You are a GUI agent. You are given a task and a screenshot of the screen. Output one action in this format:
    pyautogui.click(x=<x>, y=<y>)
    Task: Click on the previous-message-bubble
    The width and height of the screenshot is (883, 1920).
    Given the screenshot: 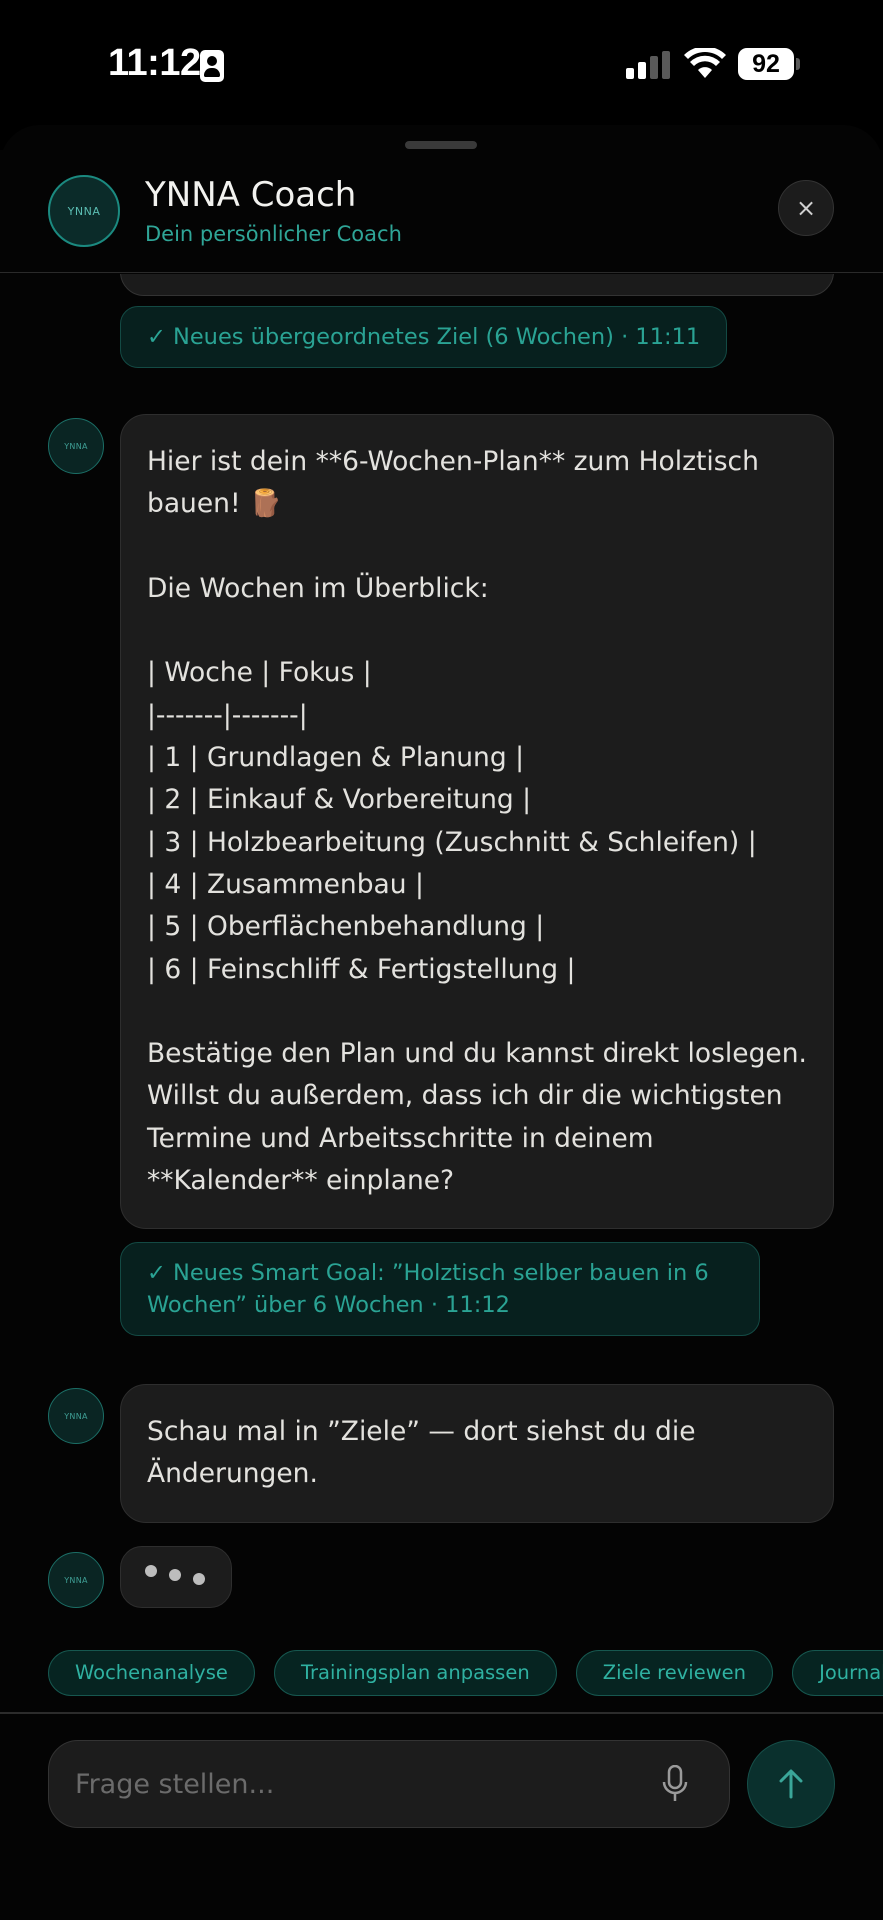 What is the action you would take?
    pyautogui.click(x=477, y=285)
    